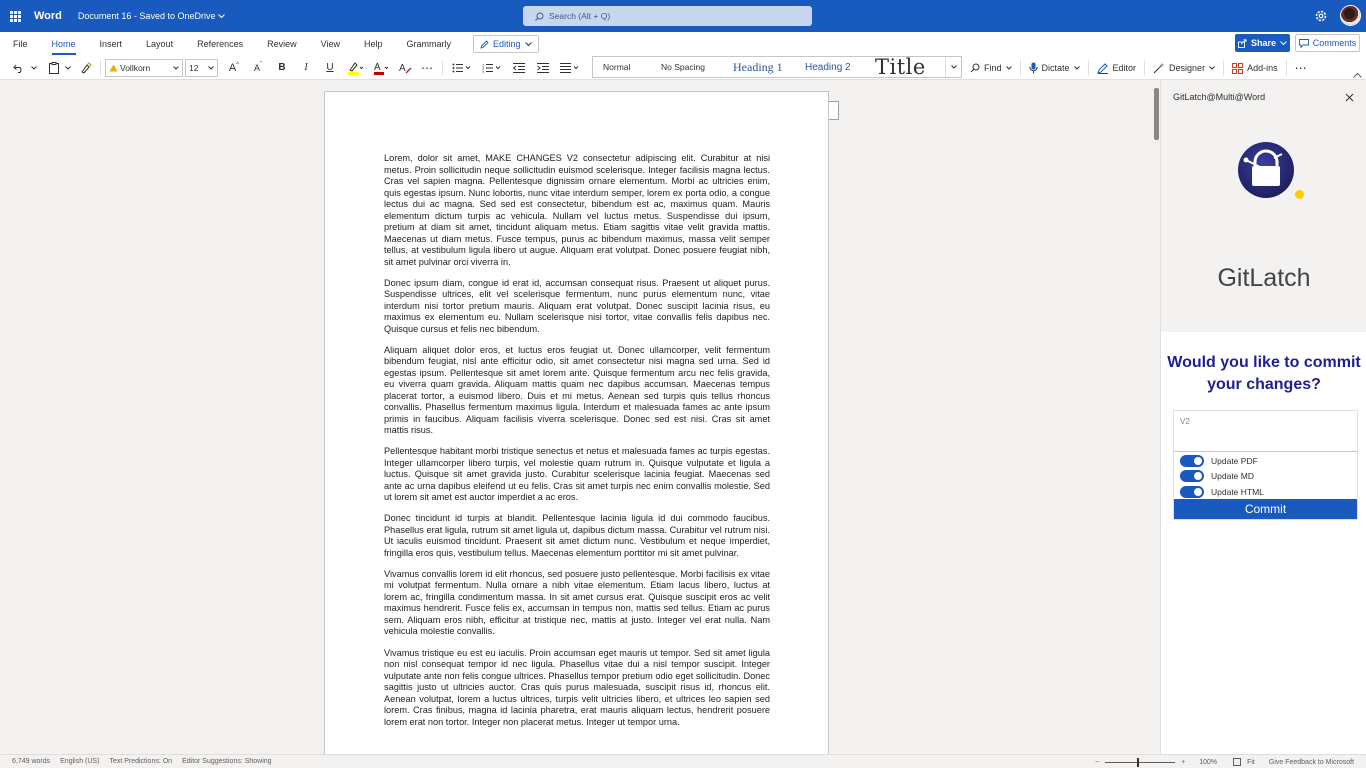  Describe the element at coordinates (282, 68) in the screenshot. I see `bold-button: B` at that location.